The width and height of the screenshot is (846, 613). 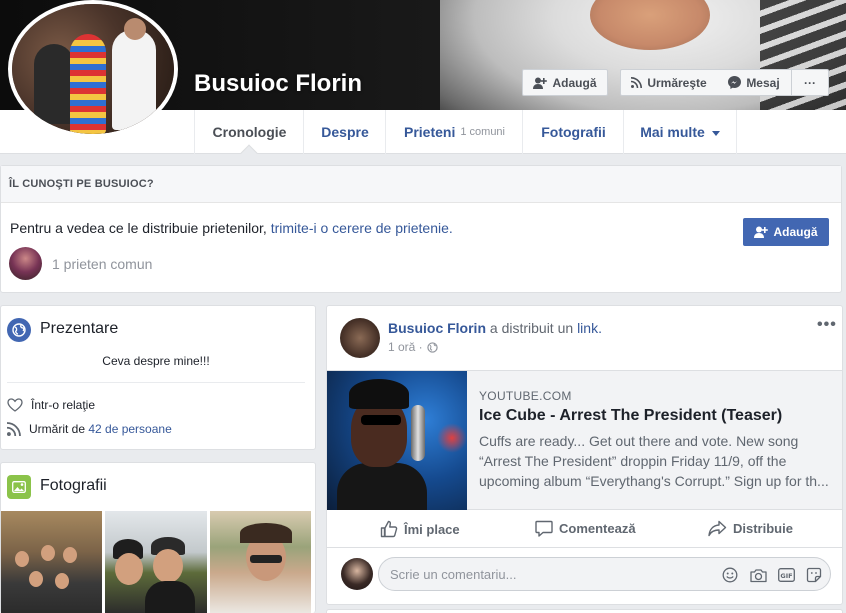 I want to click on friend-request-link: trimite-i o cerere de prietenie, so click(x=360, y=228).